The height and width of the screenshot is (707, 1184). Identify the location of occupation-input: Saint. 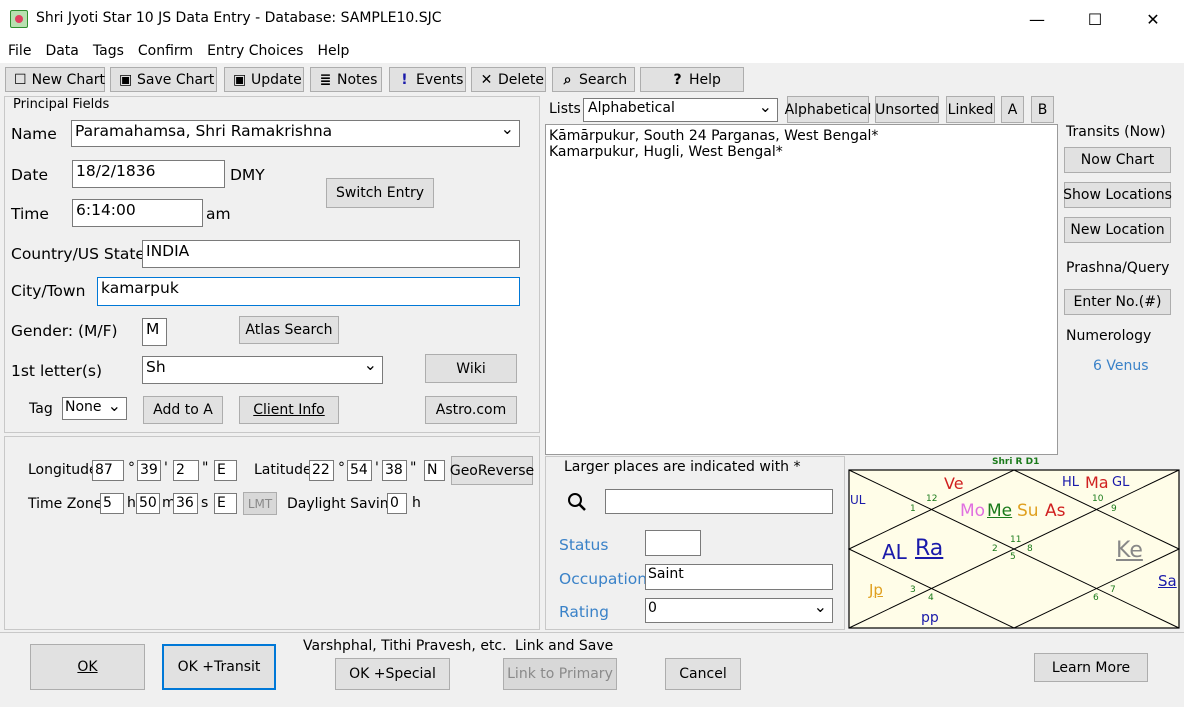
(739, 577).